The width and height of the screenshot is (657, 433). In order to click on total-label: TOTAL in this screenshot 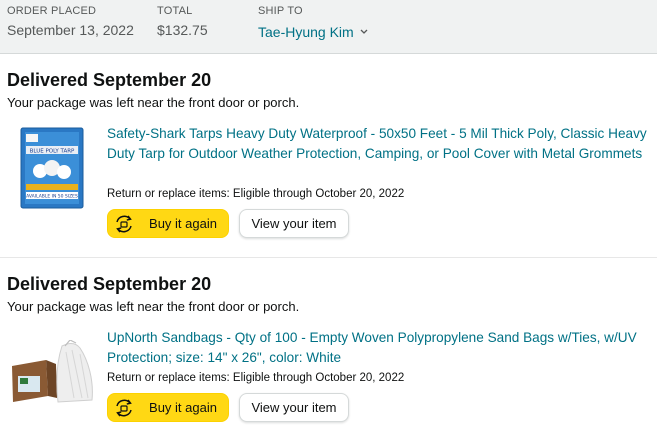, I will do `click(175, 11)`.